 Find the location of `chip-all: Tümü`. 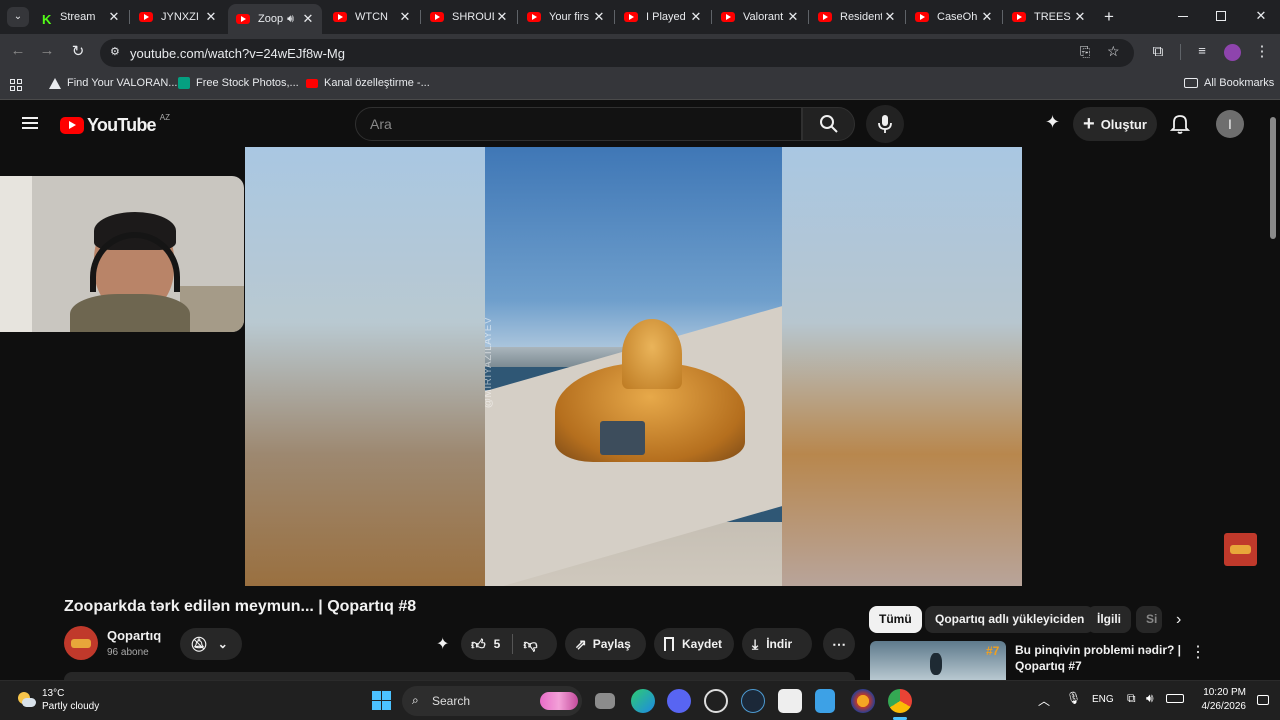

chip-all: Tümü is located at coordinates (895, 619).